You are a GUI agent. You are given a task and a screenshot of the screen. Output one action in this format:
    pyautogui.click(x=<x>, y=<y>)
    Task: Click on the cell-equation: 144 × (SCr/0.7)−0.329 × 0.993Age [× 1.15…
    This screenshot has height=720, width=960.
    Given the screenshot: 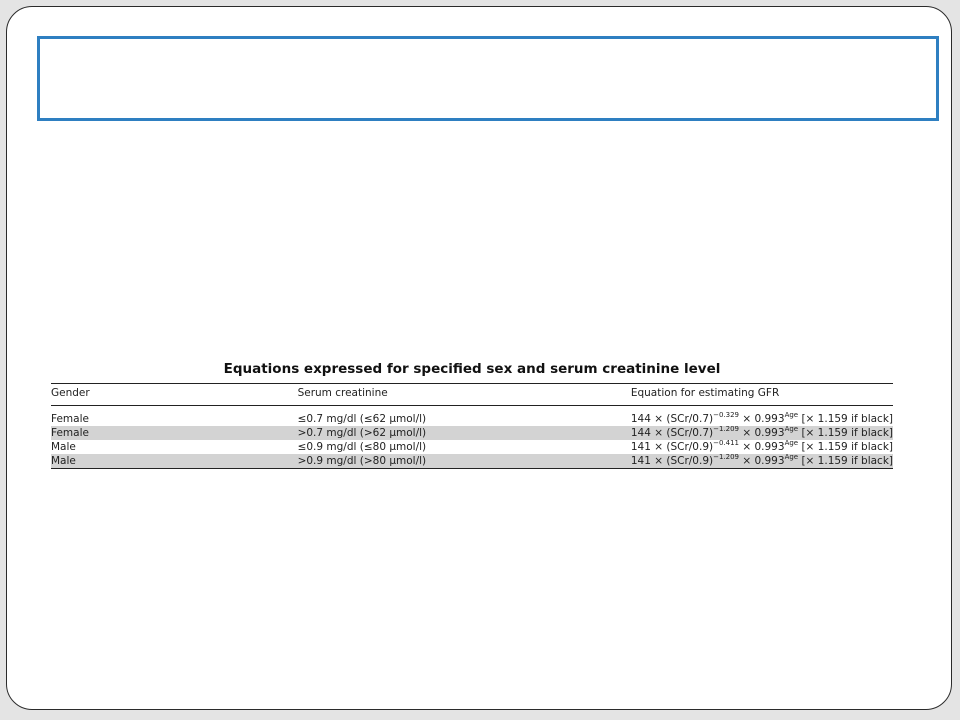 What is the action you would take?
    pyautogui.click(x=762, y=416)
    